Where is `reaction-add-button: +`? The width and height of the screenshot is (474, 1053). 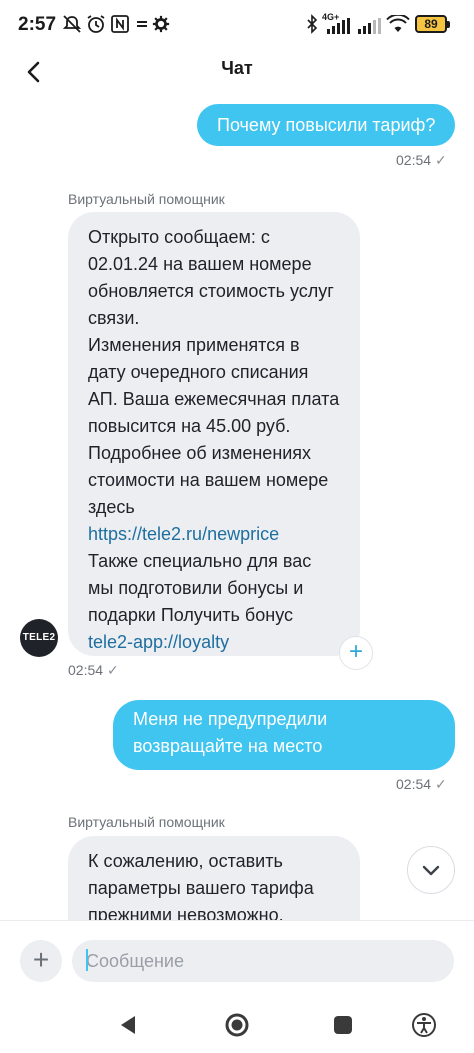 reaction-add-button: + is located at coordinates (356, 653).